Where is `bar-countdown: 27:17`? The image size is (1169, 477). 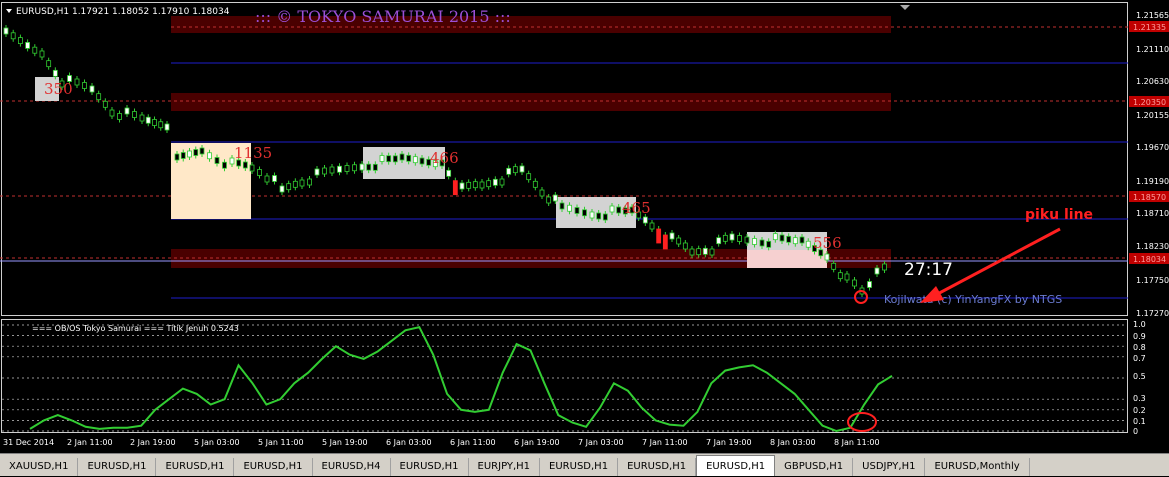 bar-countdown: 27:17 is located at coordinates (928, 270).